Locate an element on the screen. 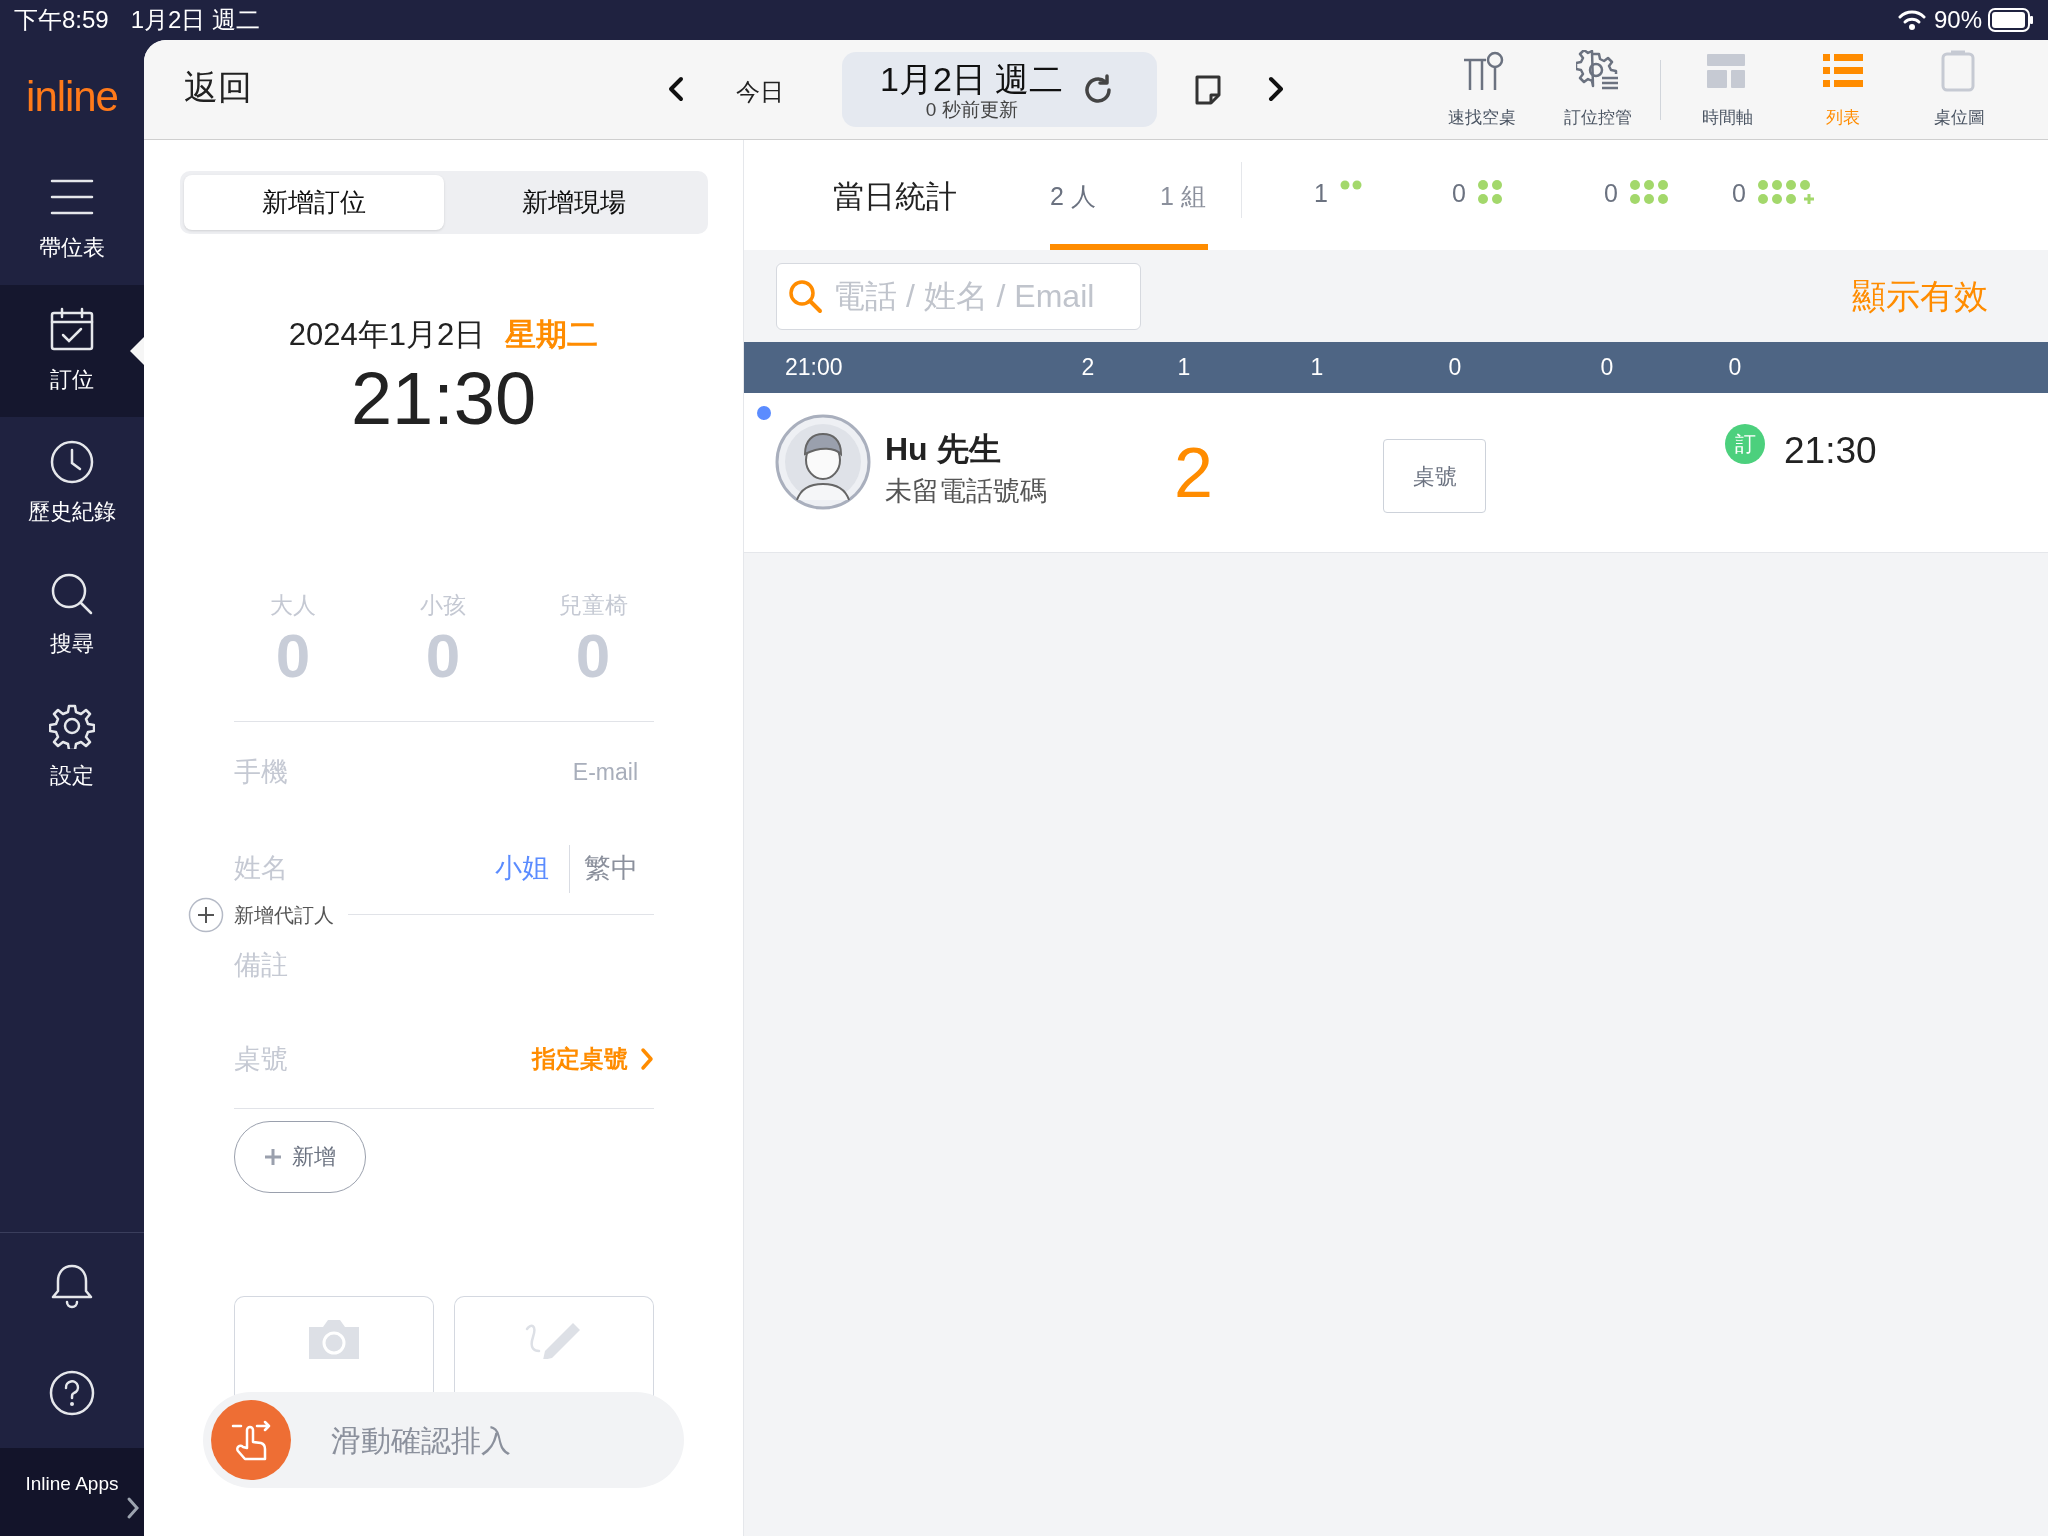  counter-label: 小孩 is located at coordinates (443, 605).